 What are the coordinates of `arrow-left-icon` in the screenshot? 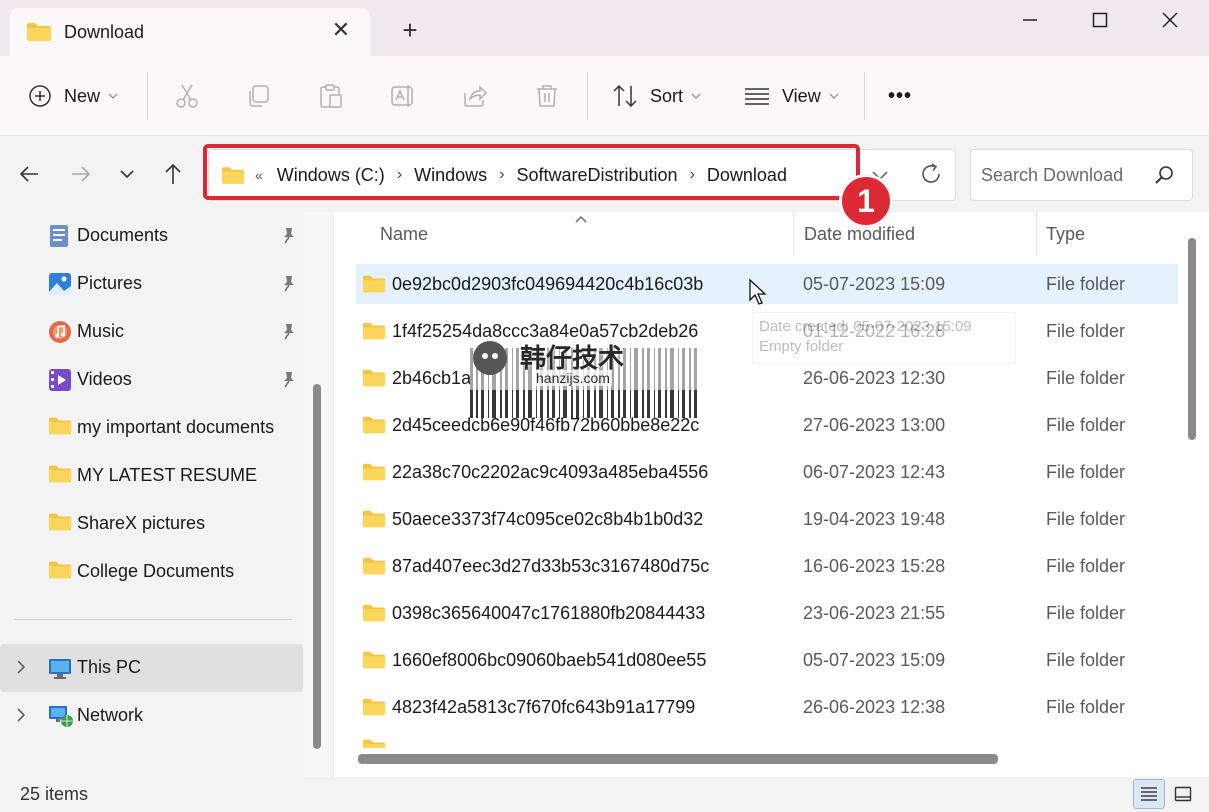 It's located at (28, 174).